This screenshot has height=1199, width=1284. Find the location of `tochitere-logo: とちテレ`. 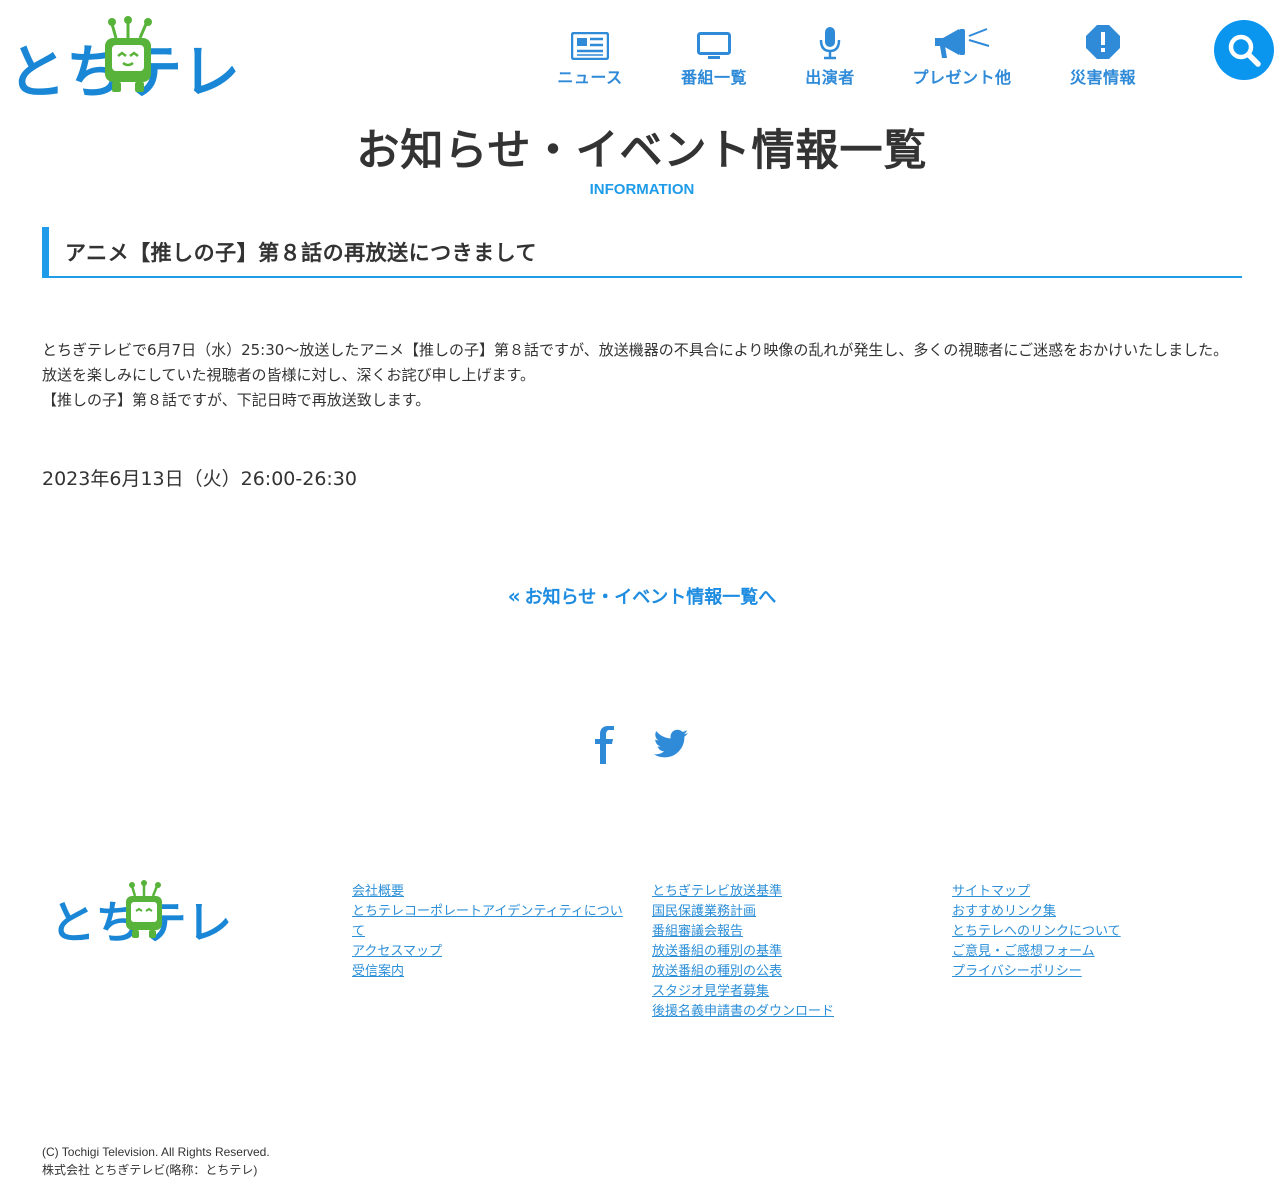

tochitere-logo: とちテレ is located at coordinates (126, 57).